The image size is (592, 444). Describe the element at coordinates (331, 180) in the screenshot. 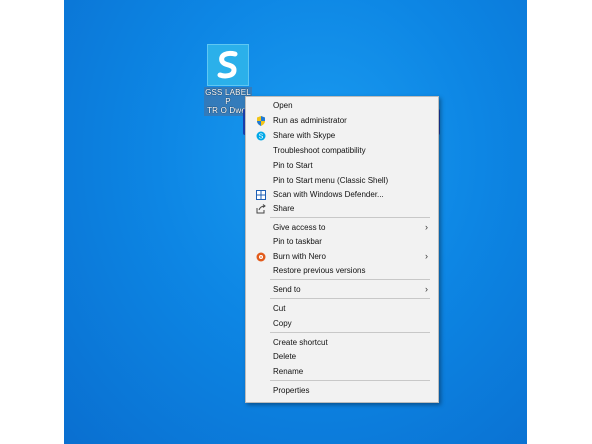

I see `menu-item-label: Pin to Start menu (Classic Shell)` at that location.